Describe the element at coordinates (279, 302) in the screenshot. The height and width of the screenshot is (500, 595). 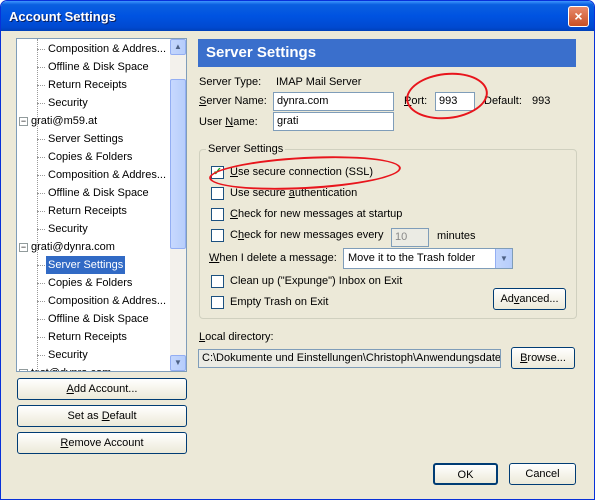
I see `empty-trash-label: Empty Trash on Exit` at that location.